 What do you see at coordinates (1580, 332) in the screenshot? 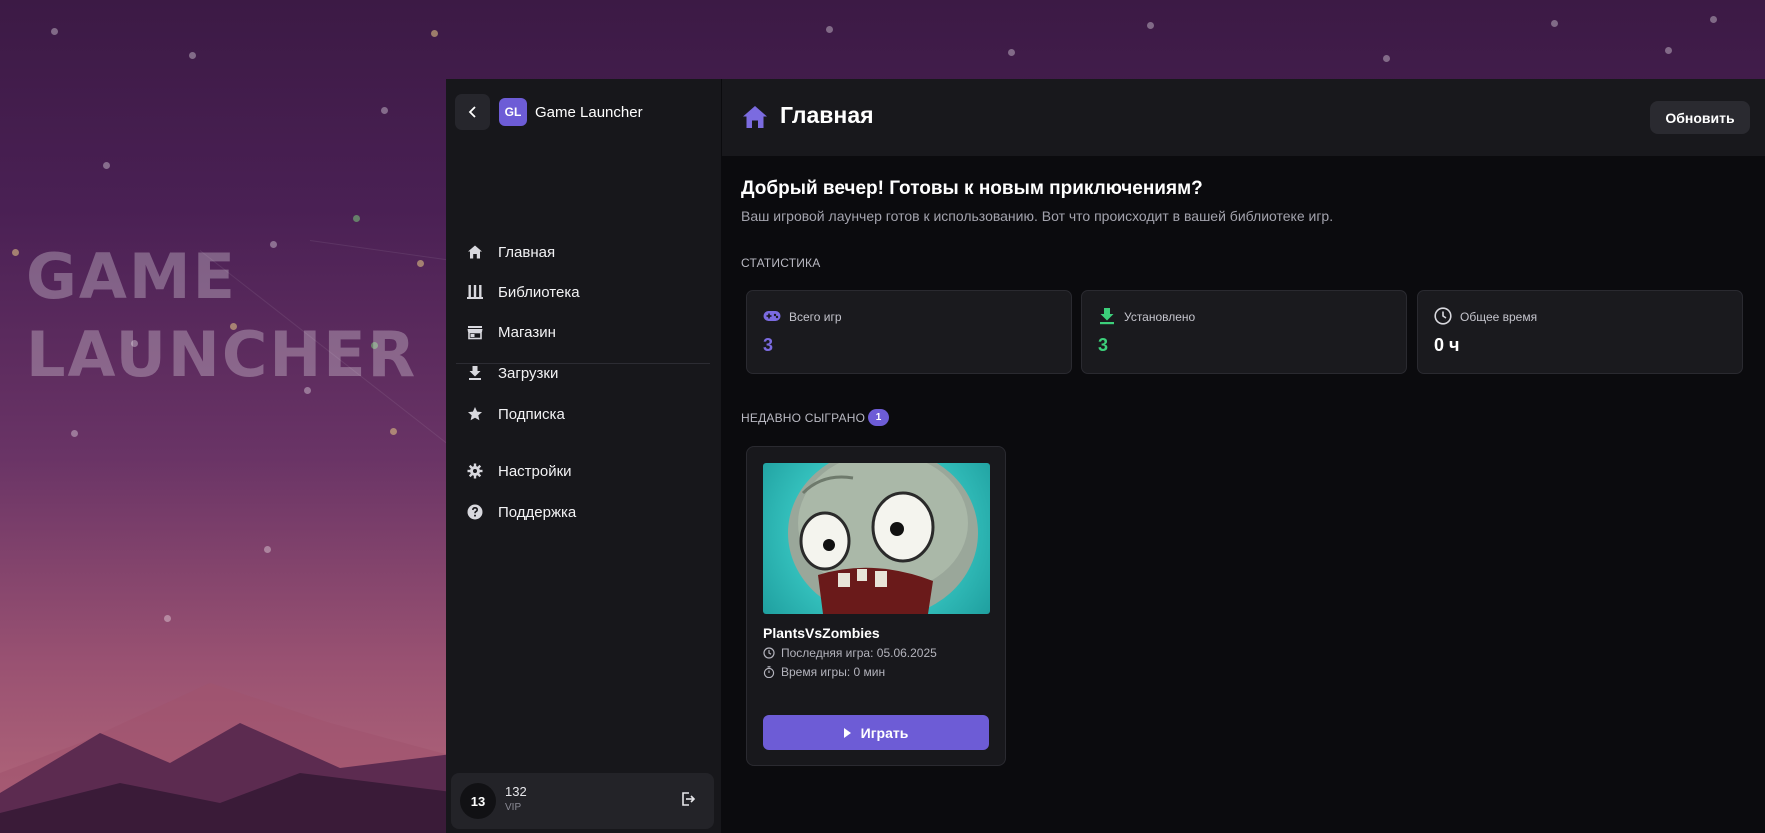
I see `stat-card-total-time: Общее время 0 ч` at bounding box center [1580, 332].